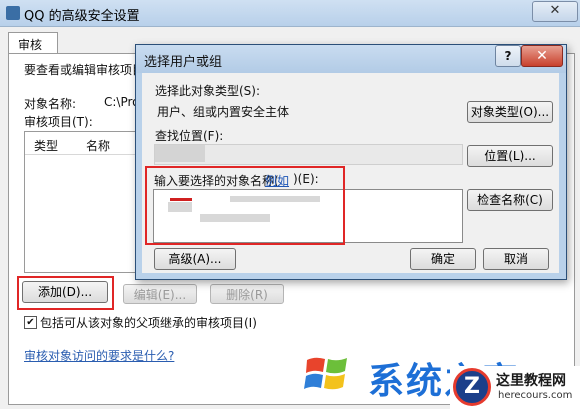 The height and width of the screenshot is (409, 580). I want to click on site-name: 这里教程网, so click(531, 381).